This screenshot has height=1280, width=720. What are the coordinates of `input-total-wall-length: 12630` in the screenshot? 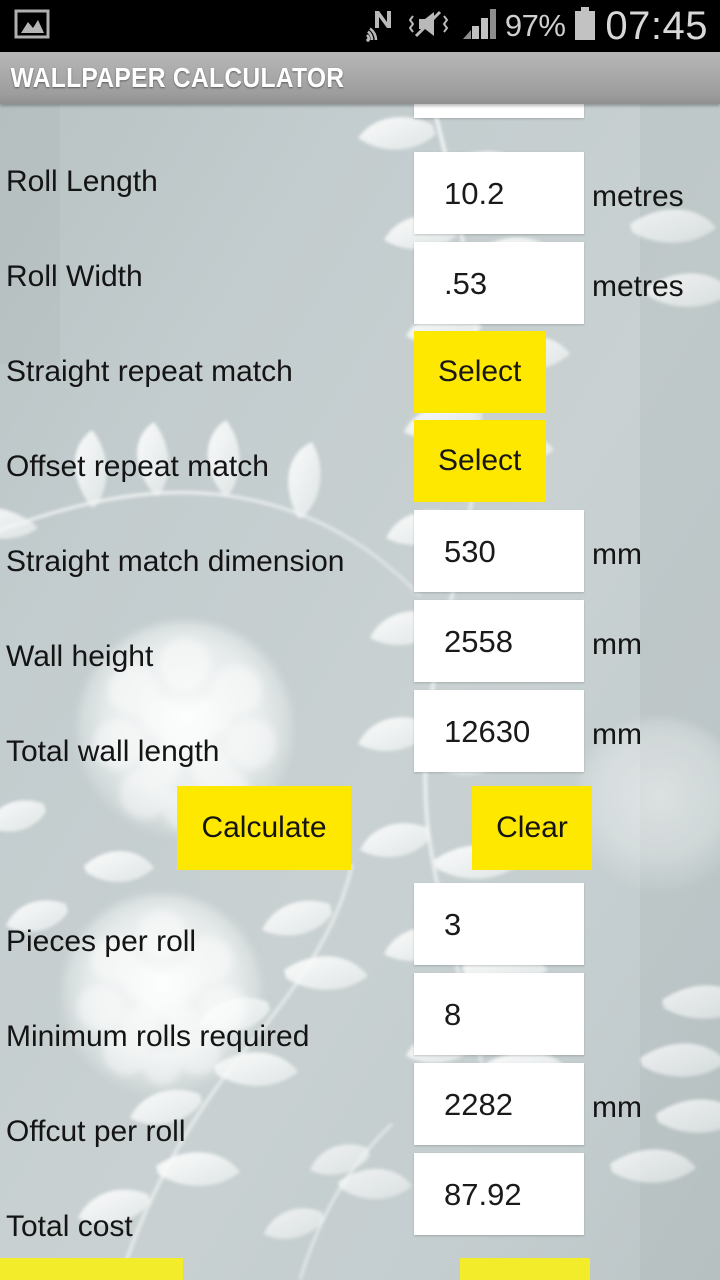 It's located at (499, 731).